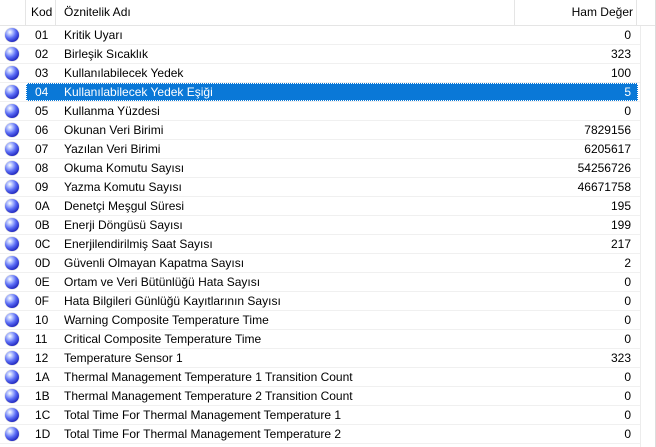  Describe the element at coordinates (166, 320) in the screenshot. I see `attribute-name: Warning Composite Temperature Time` at that location.